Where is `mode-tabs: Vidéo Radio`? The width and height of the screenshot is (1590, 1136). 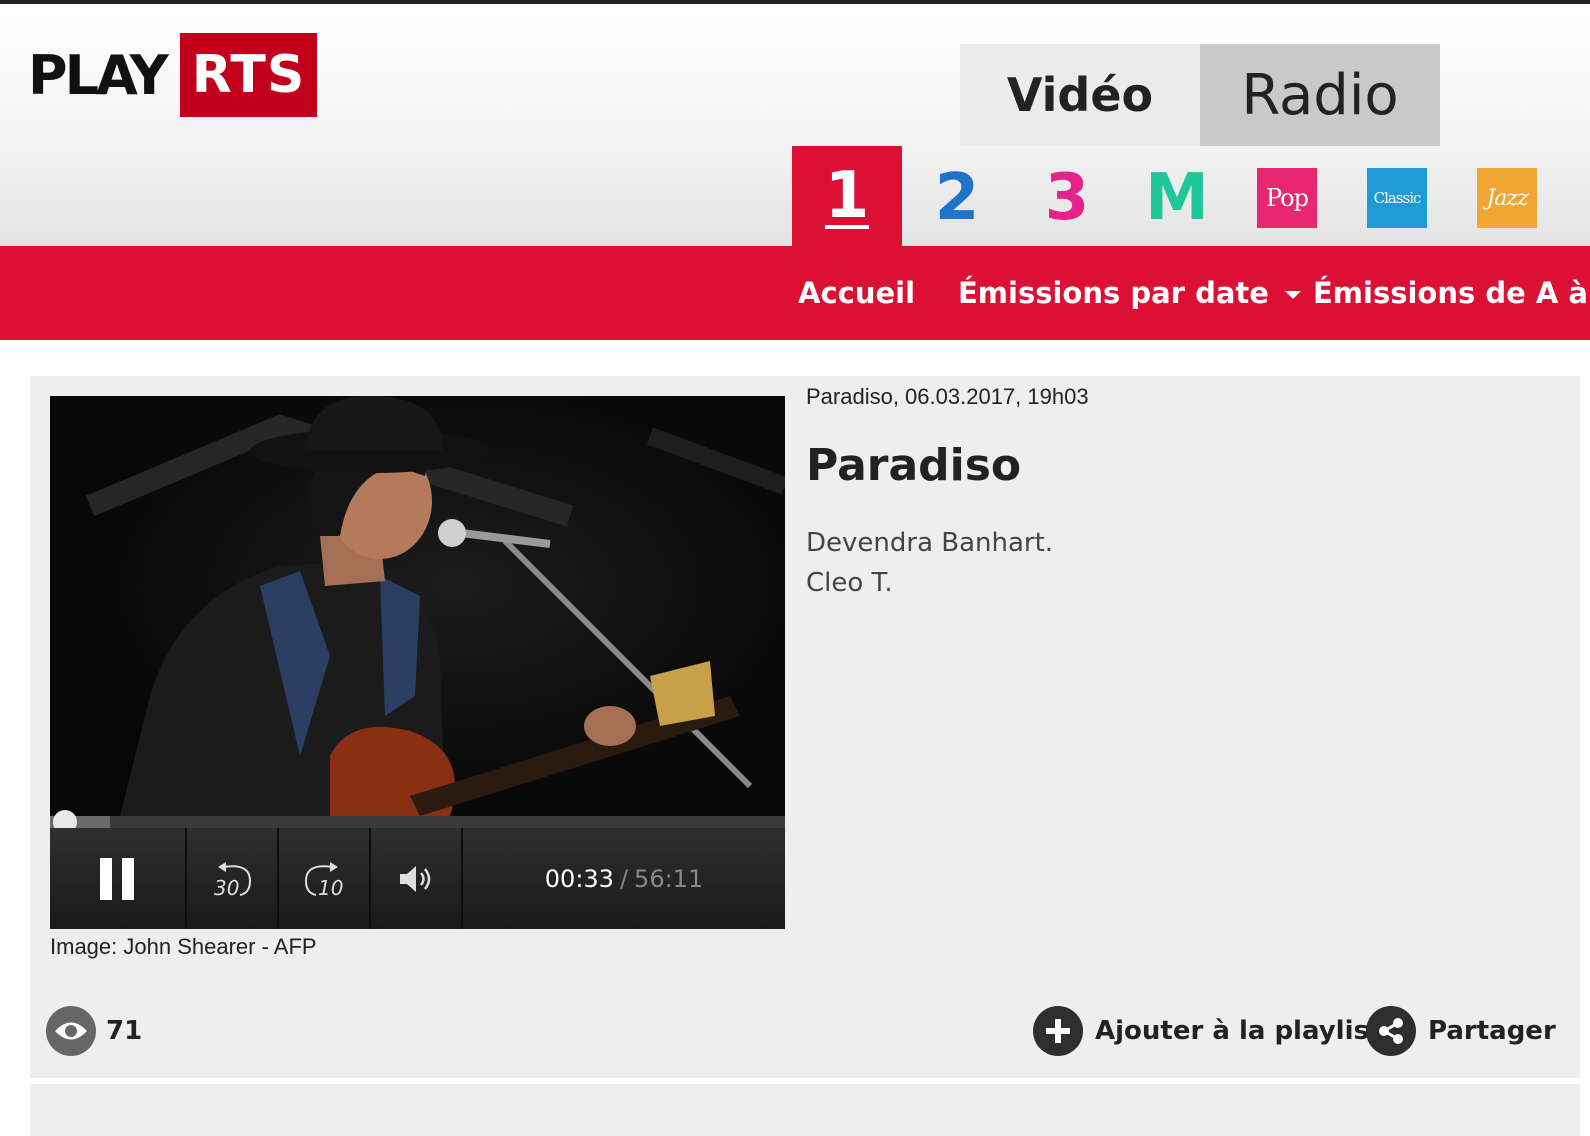
mode-tabs: Vidéo Radio is located at coordinates (1200, 95).